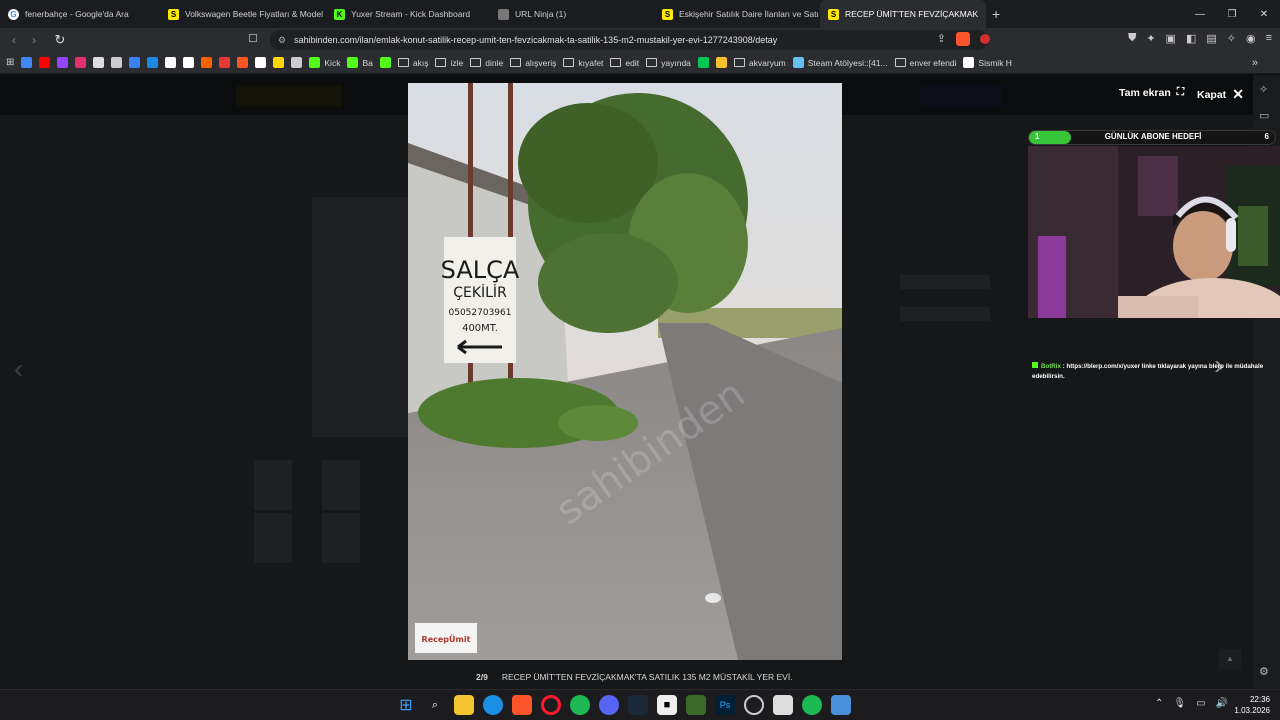 This screenshot has width=1280, height=720. What do you see at coordinates (572, 14) in the screenshot?
I see `browser-tab: URL Ninja (1)` at bounding box center [572, 14].